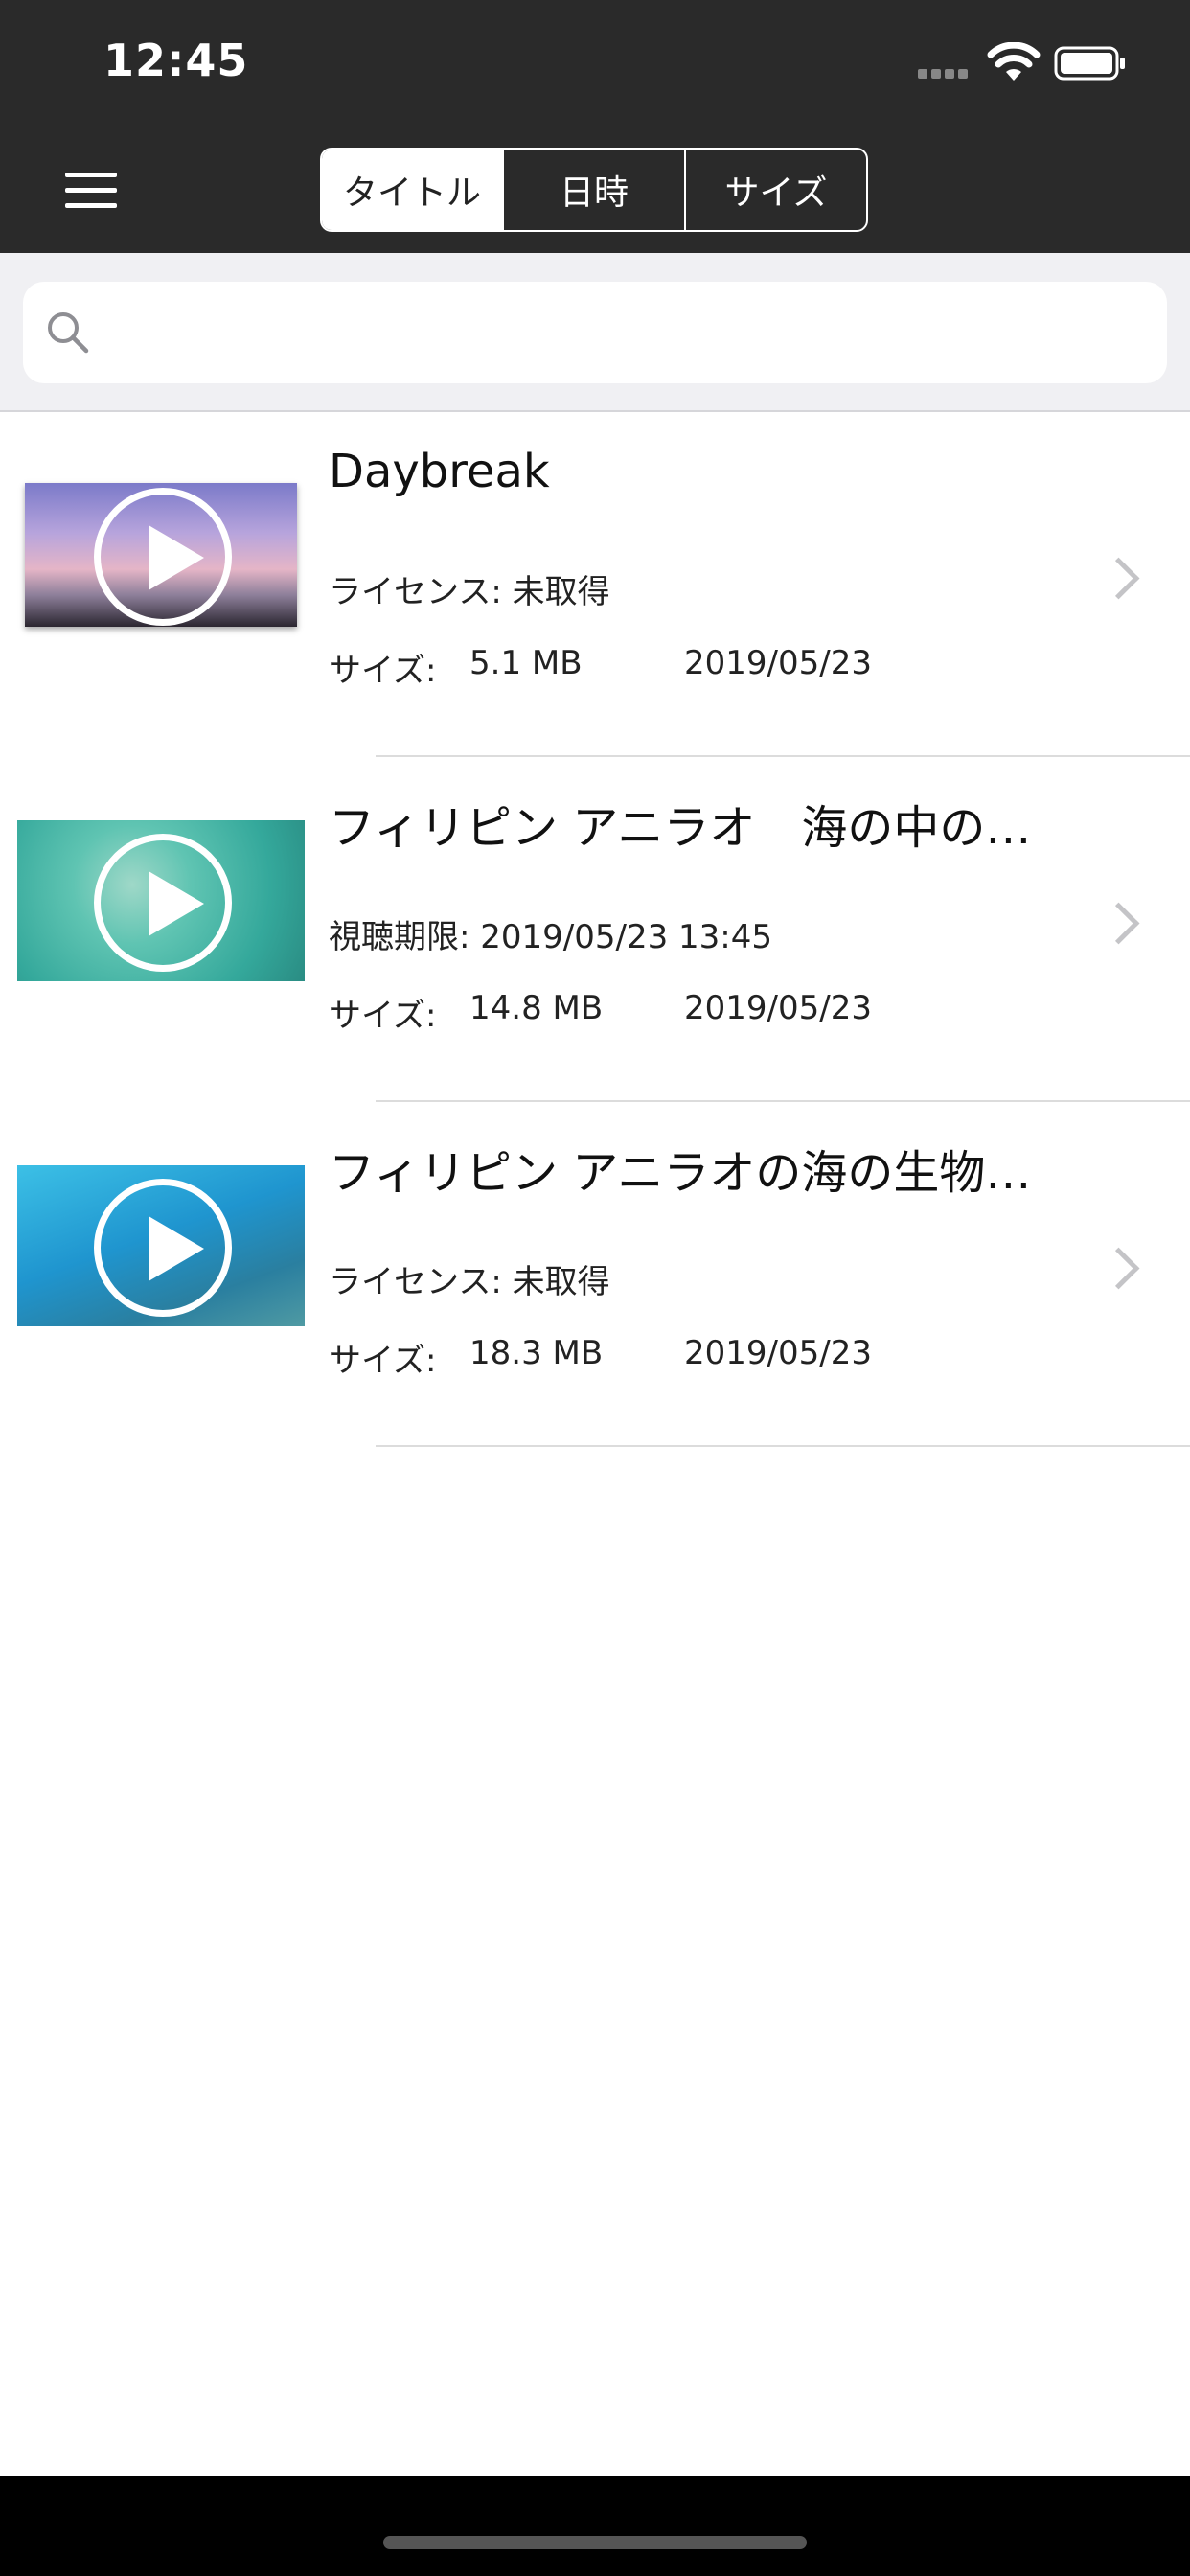  I want to click on search-area, so click(595, 332).